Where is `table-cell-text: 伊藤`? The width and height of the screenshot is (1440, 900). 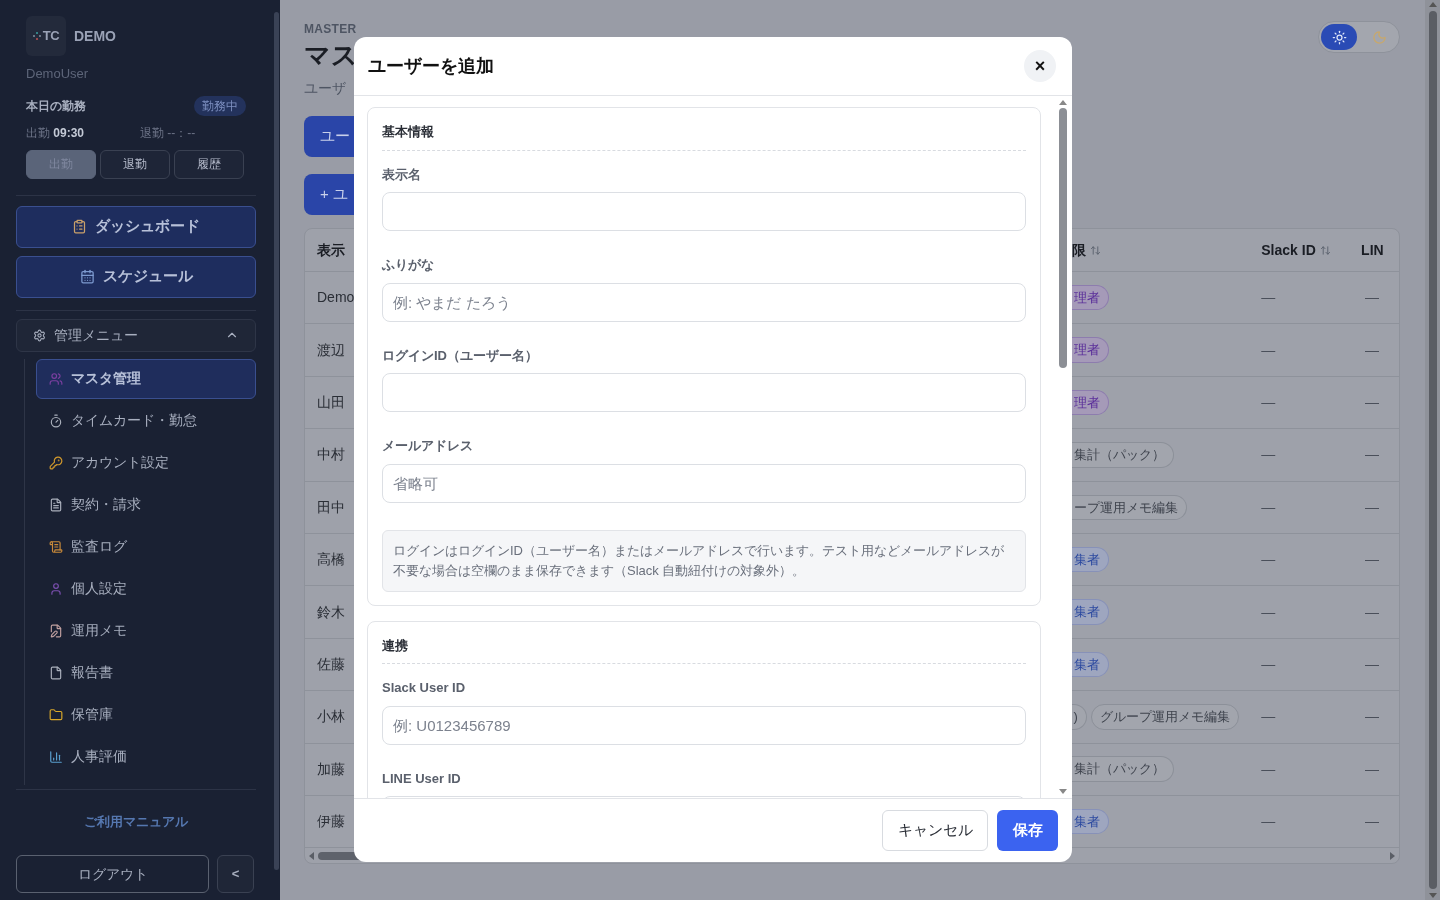
table-cell-text: 伊藤 is located at coordinates (331, 822).